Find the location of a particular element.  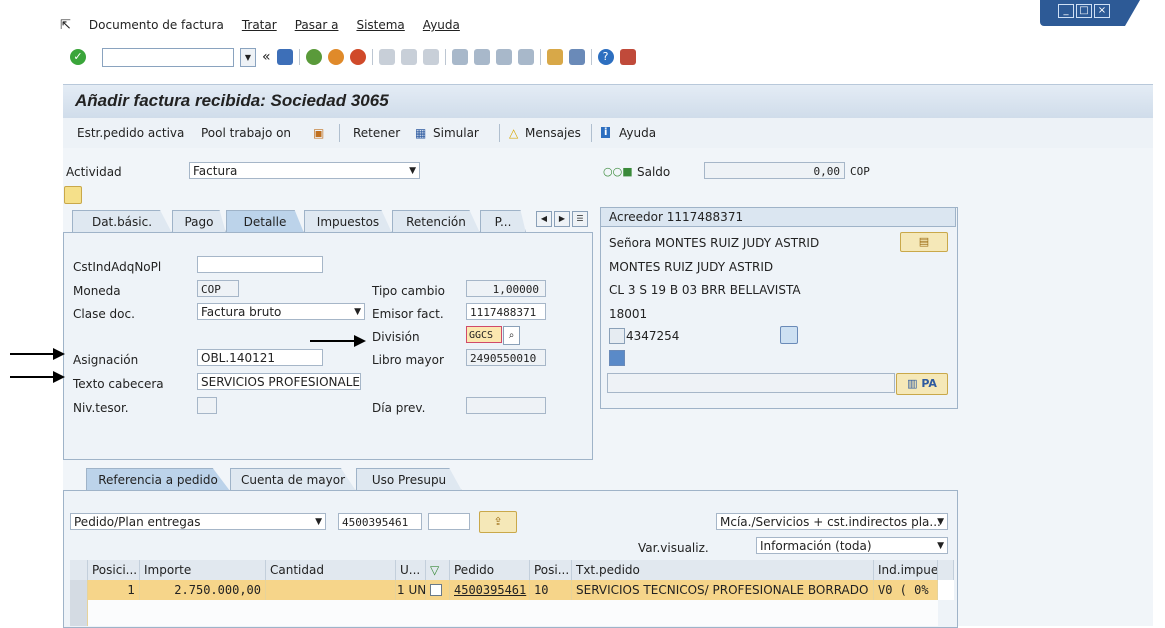

grid-cell-unidad: 1 UN is located at coordinates (411, 590).